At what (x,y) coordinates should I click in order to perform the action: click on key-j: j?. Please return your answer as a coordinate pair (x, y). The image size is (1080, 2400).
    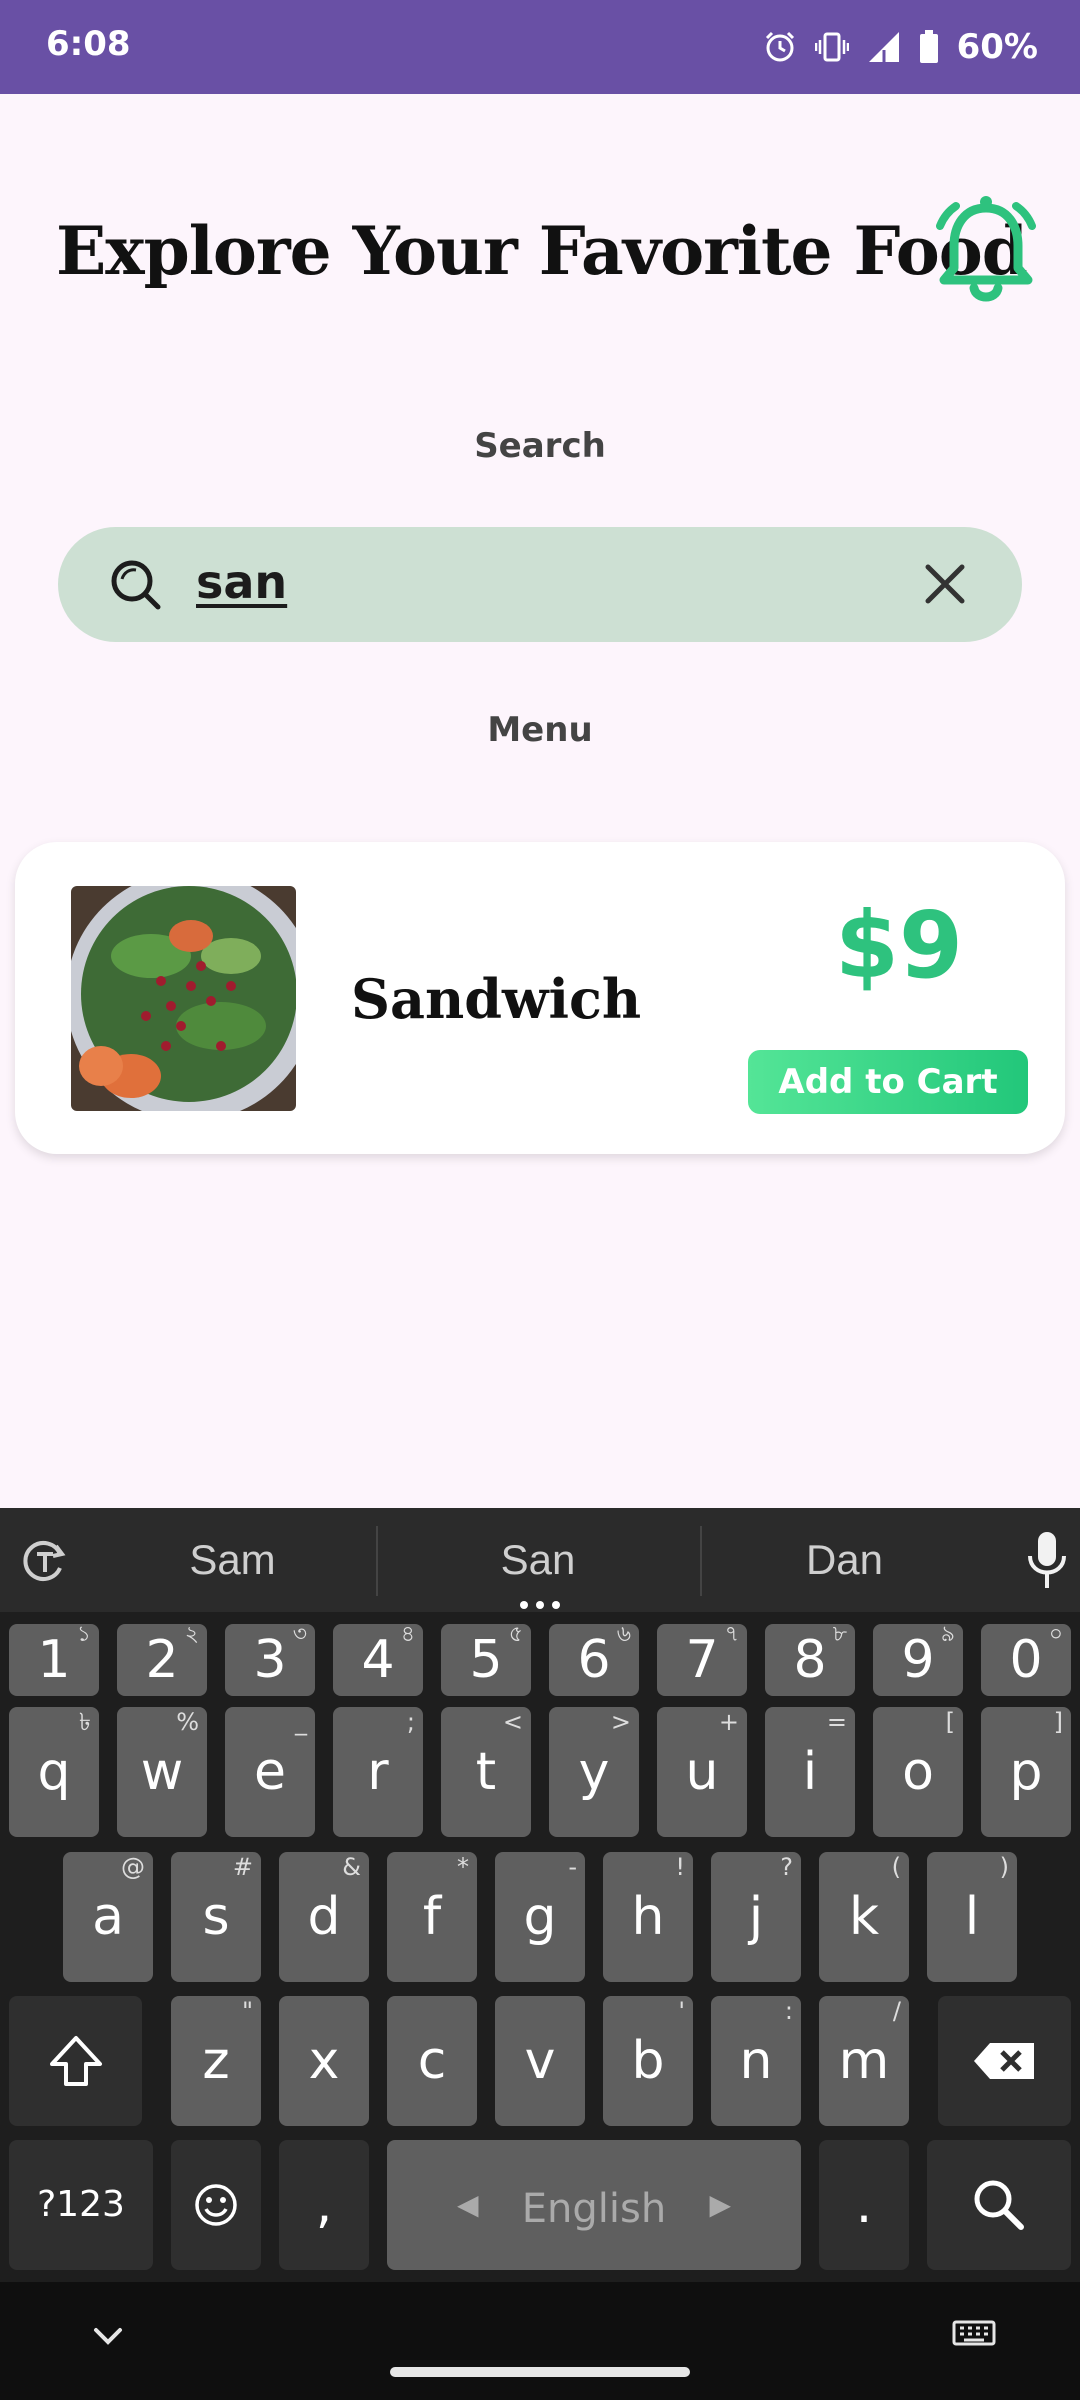
    Looking at the image, I should click on (756, 1917).